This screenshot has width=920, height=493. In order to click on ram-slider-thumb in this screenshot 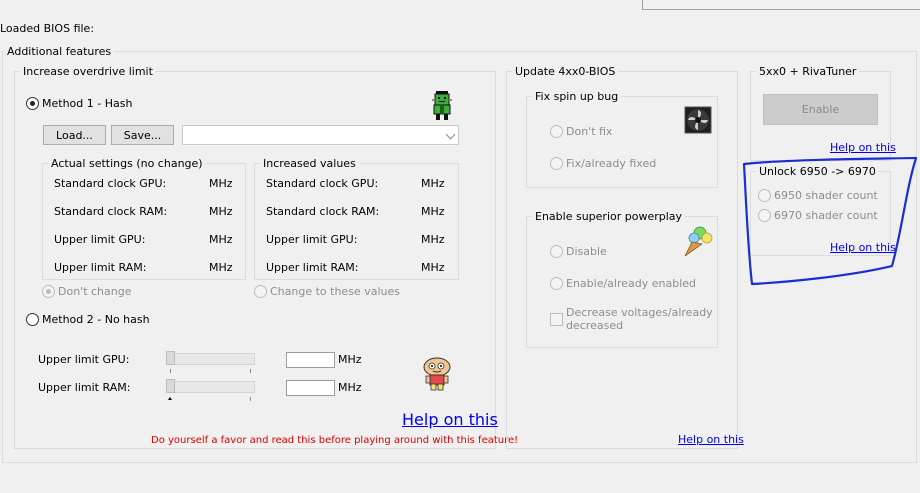, I will do `click(170, 386)`.